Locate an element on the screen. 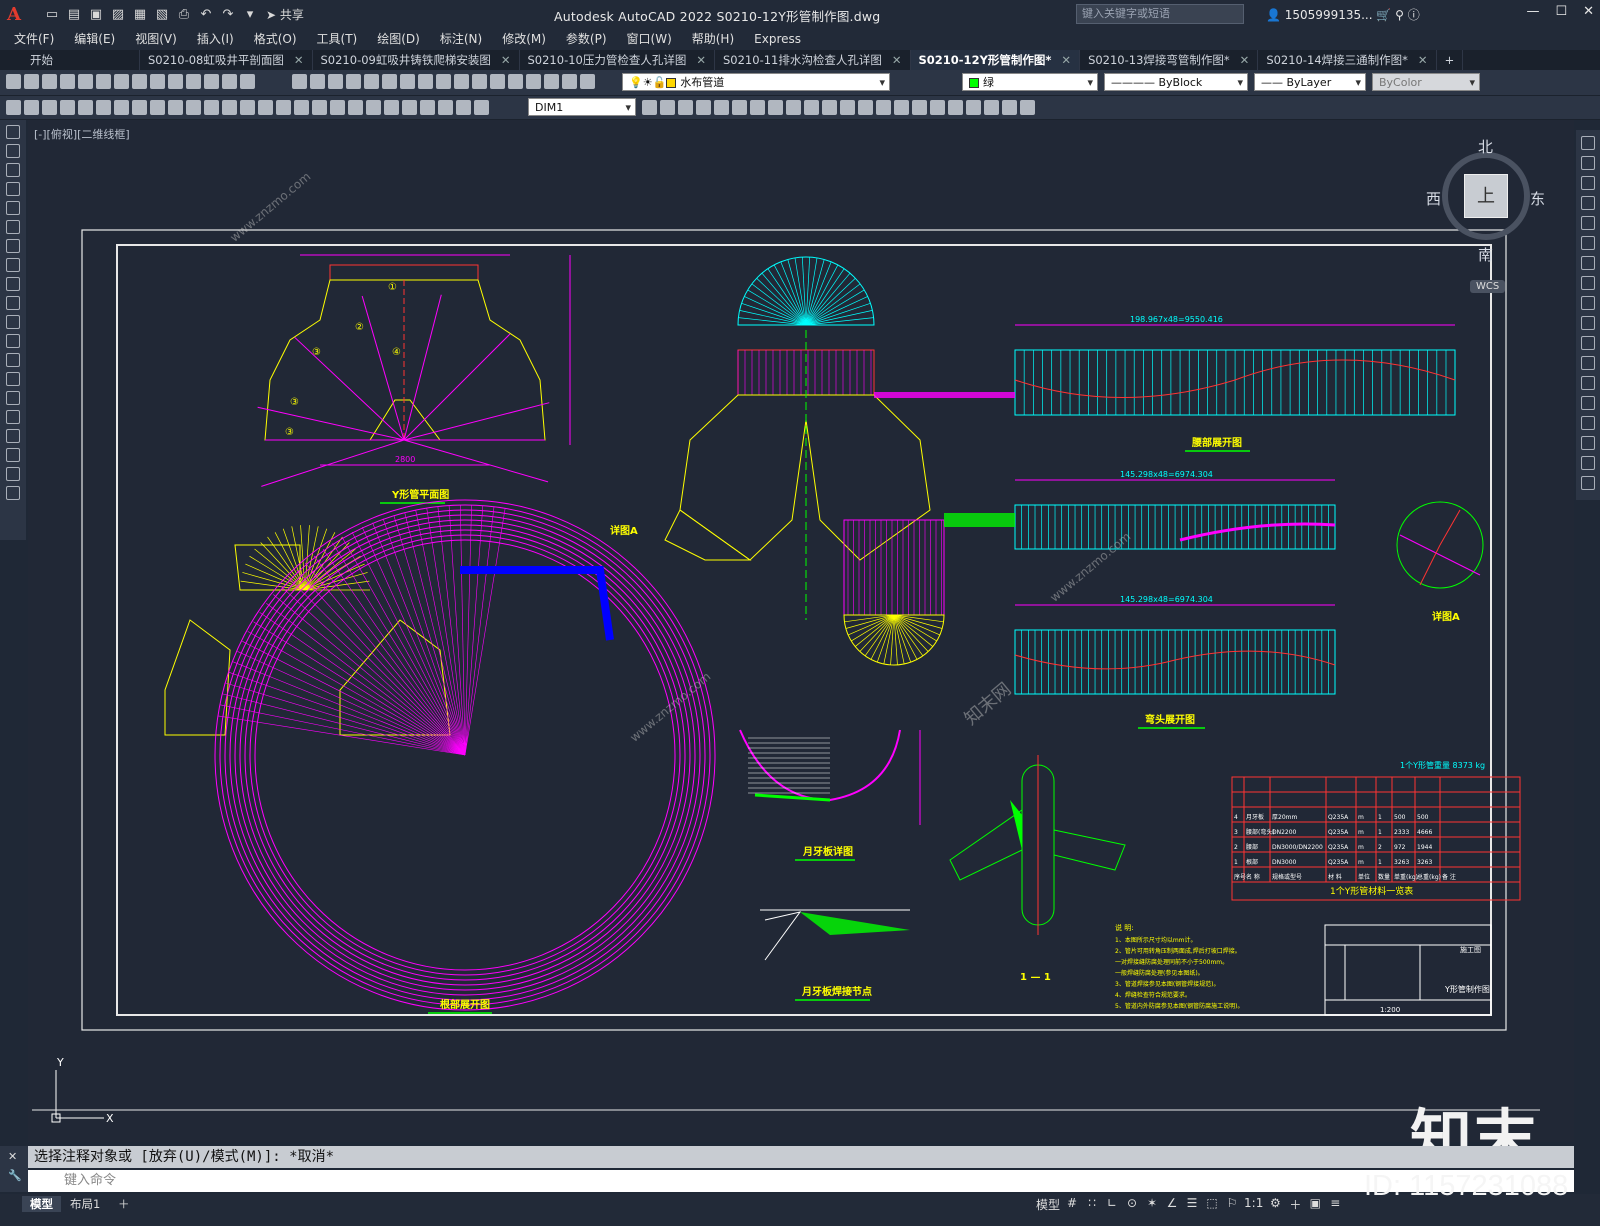 This screenshot has height=1226, width=1600. saveas-icon: ▨ is located at coordinates (118, 14).